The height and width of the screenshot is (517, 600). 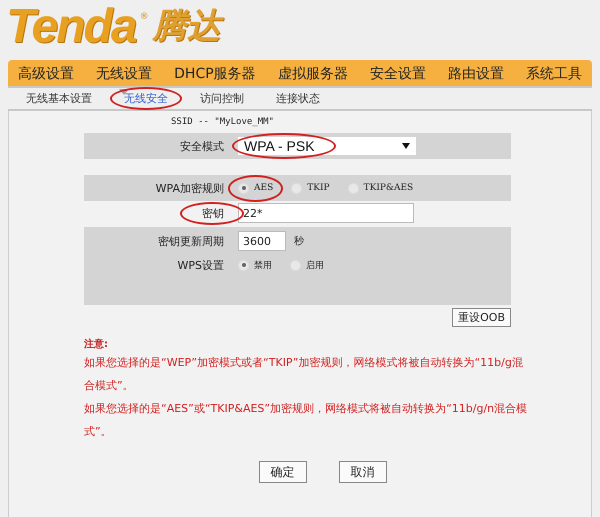 I want to click on security-mode-select: WPA - PSK, so click(x=327, y=146).